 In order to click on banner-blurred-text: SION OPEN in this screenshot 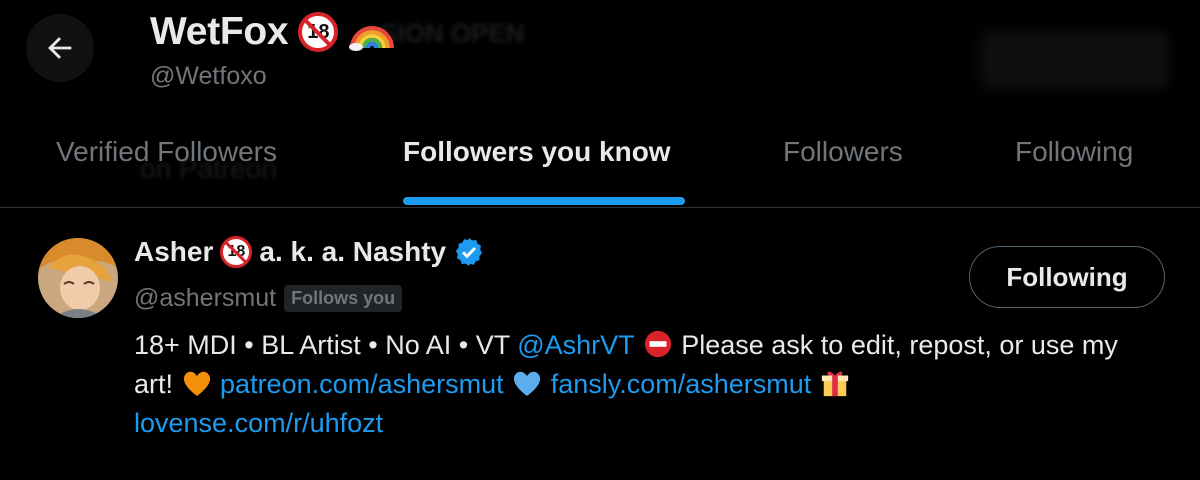, I will do `click(452, 33)`.